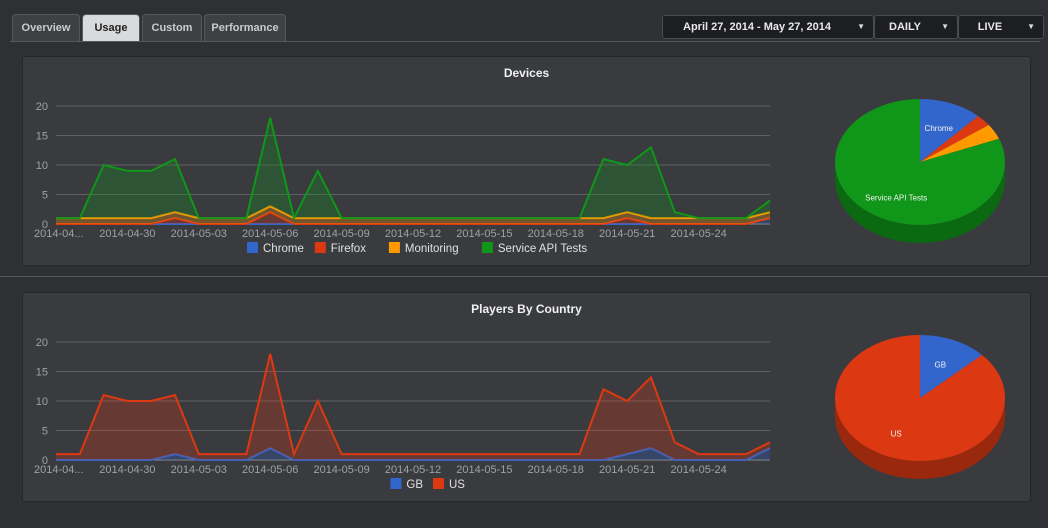 This screenshot has height=528, width=1048. I want to click on mode-label: LIVE, so click(990, 27).